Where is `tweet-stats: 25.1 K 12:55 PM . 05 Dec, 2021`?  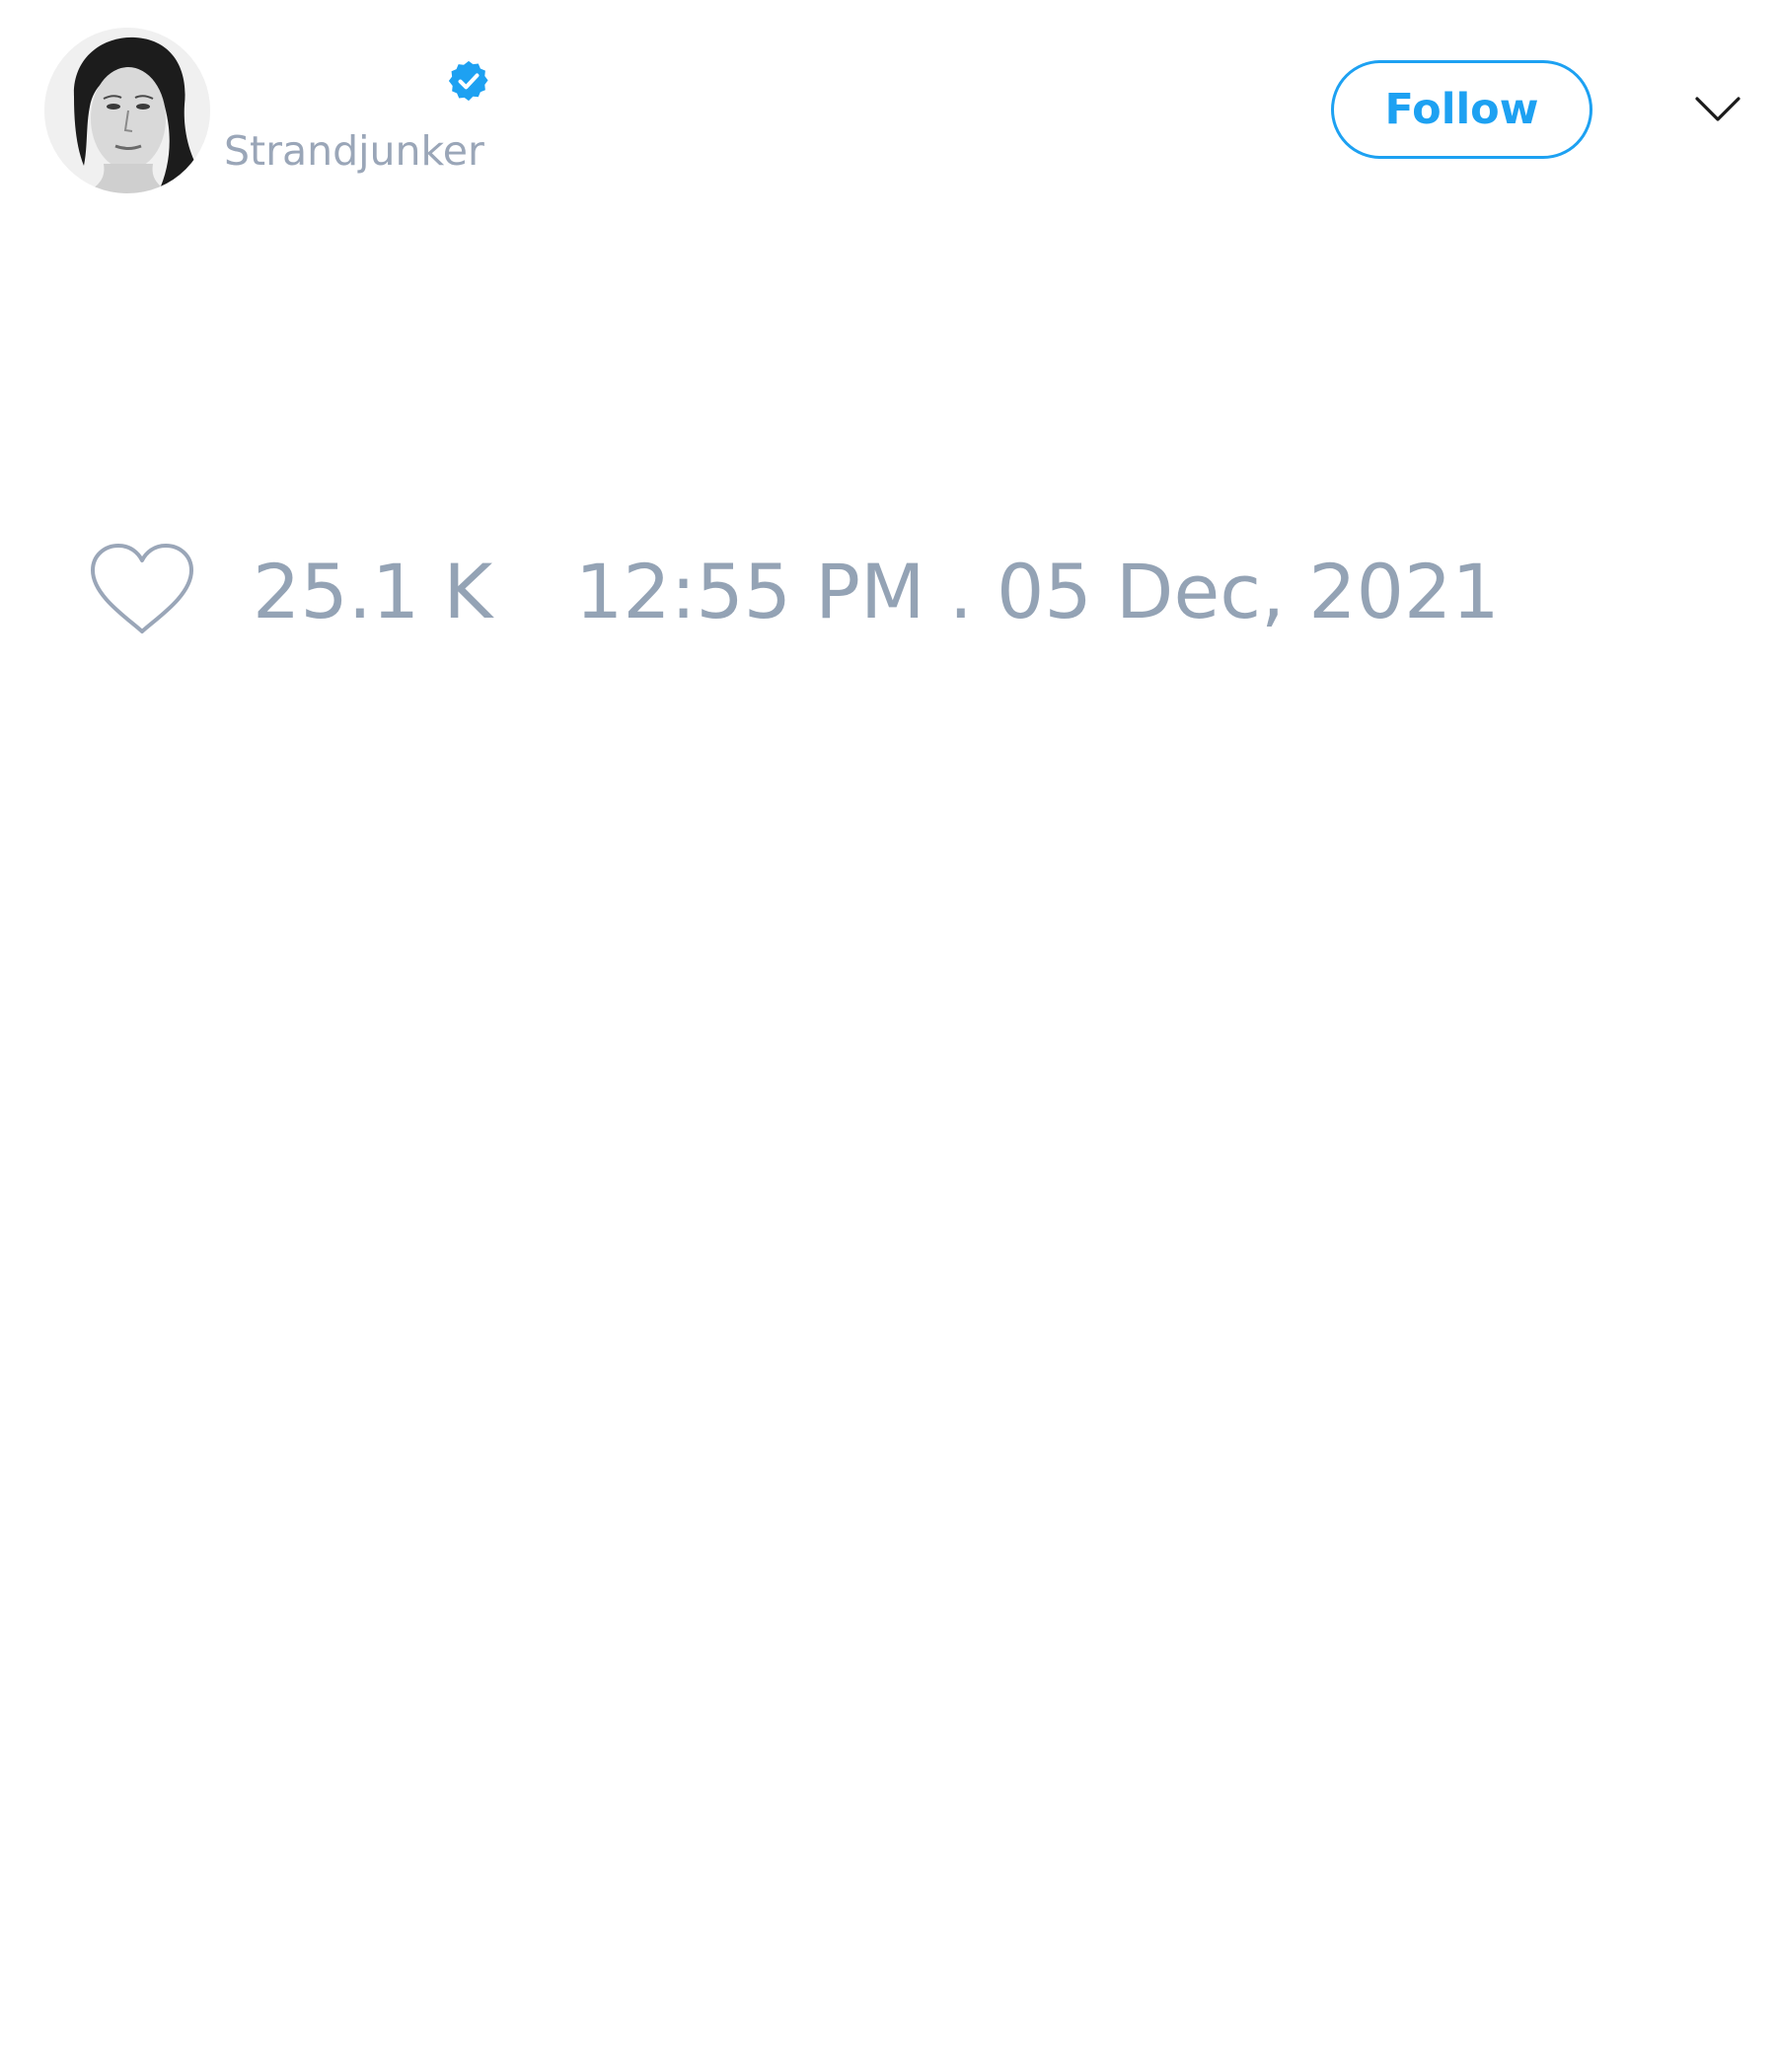 tweet-stats: 25.1 K 12:55 PM . 05 Dec, 2021 is located at coordinates (888, 587).